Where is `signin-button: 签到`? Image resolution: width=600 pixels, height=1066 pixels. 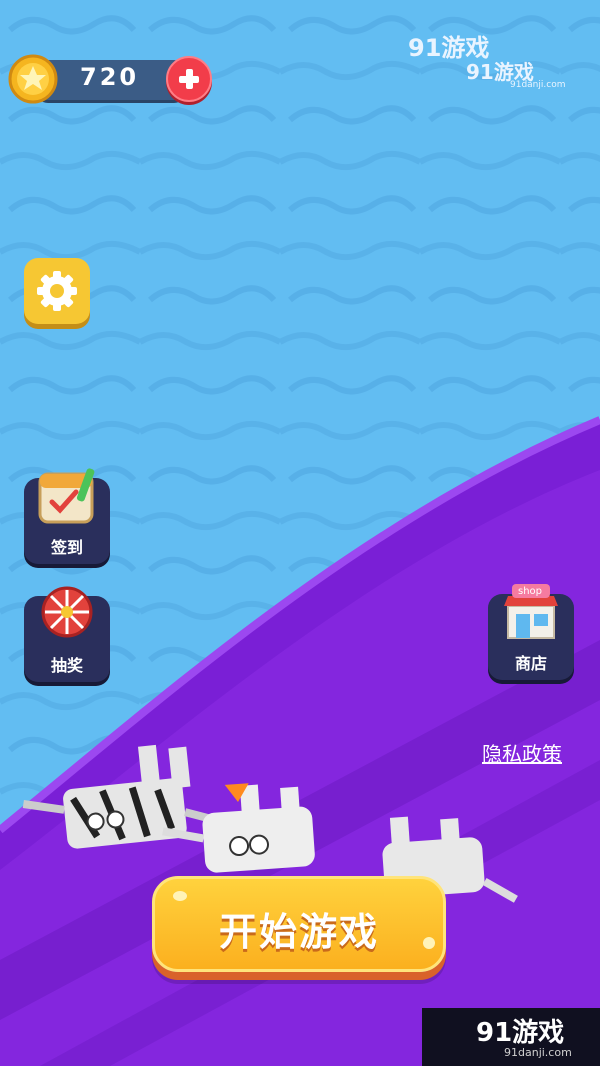 signin-button: 签到 is located at coordinates (67, 516).